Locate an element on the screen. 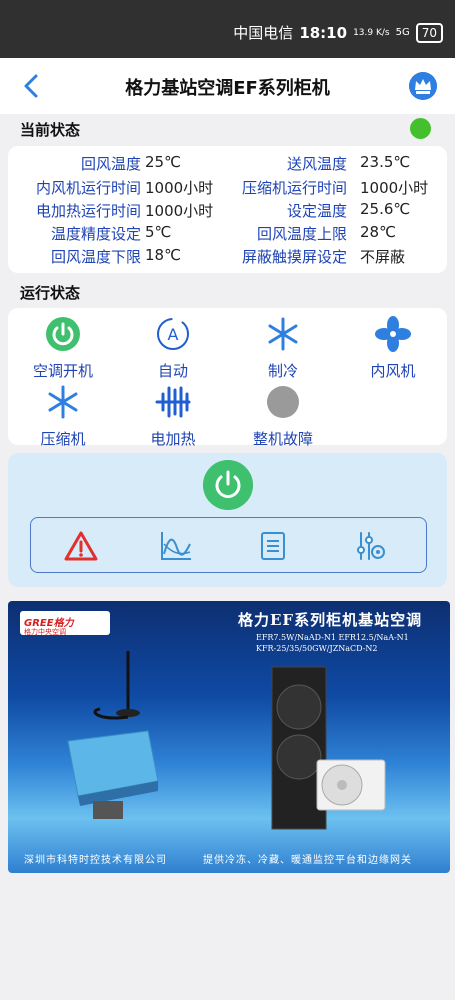 The width and height of the screenshot is (455, 1000). banner-footer-slogan: 提供冷冻、冷藏、暖通监控平台和边缘网关 is located at coordinates (307, 860).